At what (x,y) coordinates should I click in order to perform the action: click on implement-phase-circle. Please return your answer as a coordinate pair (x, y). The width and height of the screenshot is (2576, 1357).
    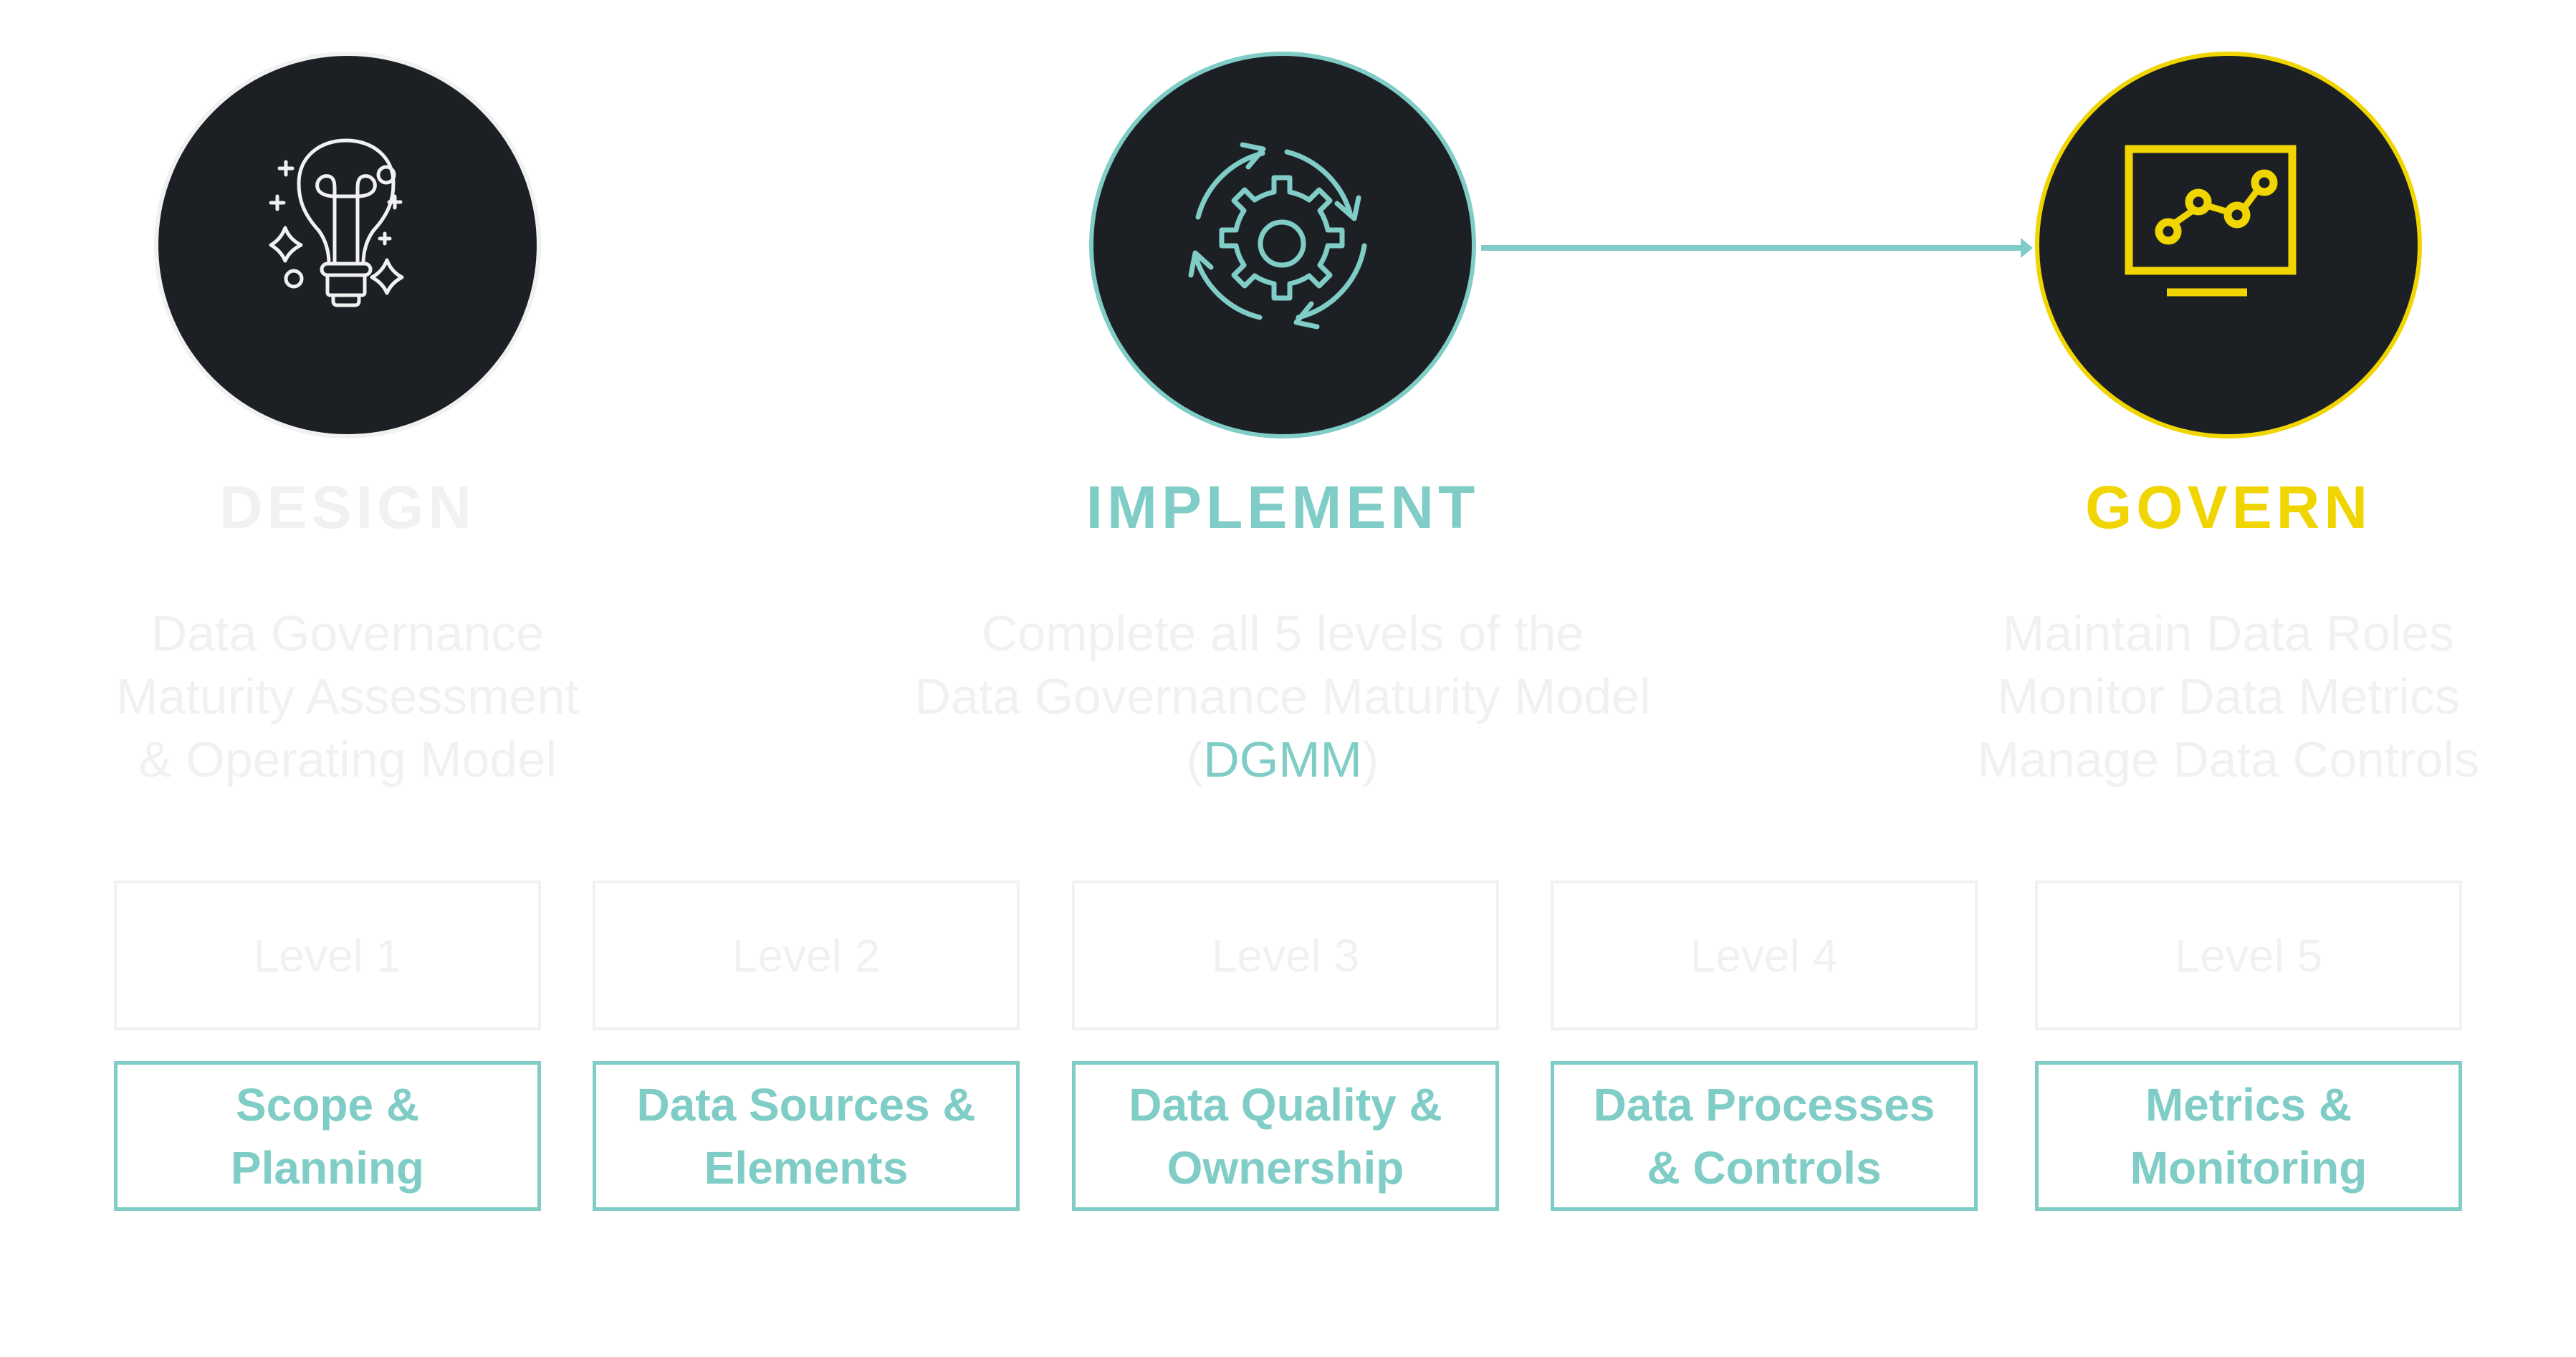
    Looking at the image, I should click on (1282, 245).